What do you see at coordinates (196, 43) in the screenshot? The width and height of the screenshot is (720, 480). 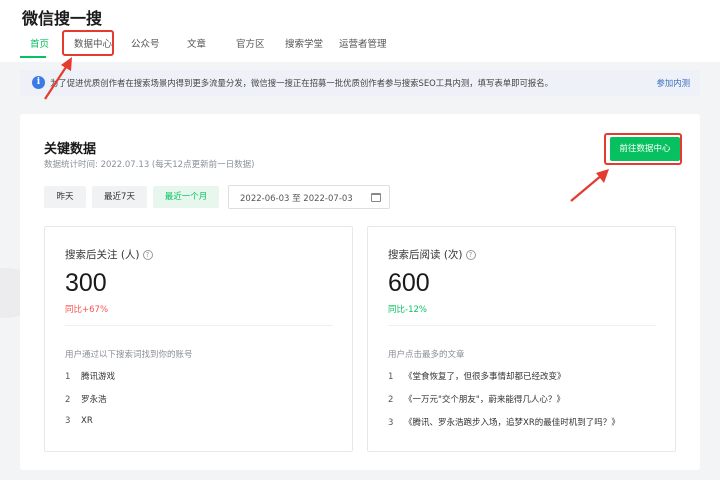 I see `tab-articles: 文章` at bounding box center [196, 43].